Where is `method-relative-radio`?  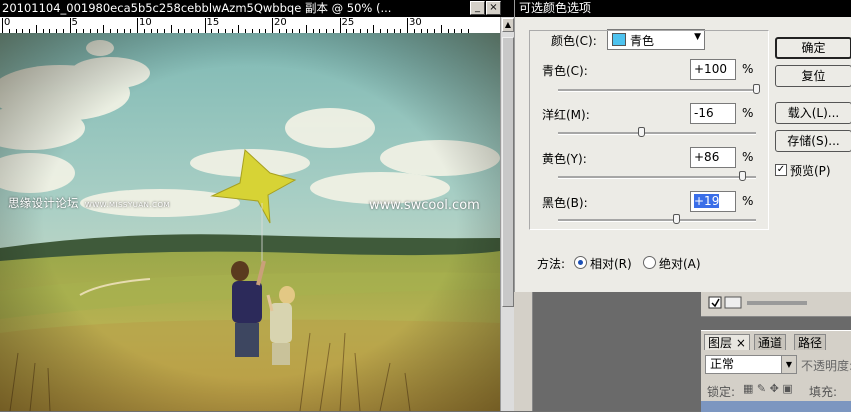
method-relative-radio is located at coordinates (580, 262).